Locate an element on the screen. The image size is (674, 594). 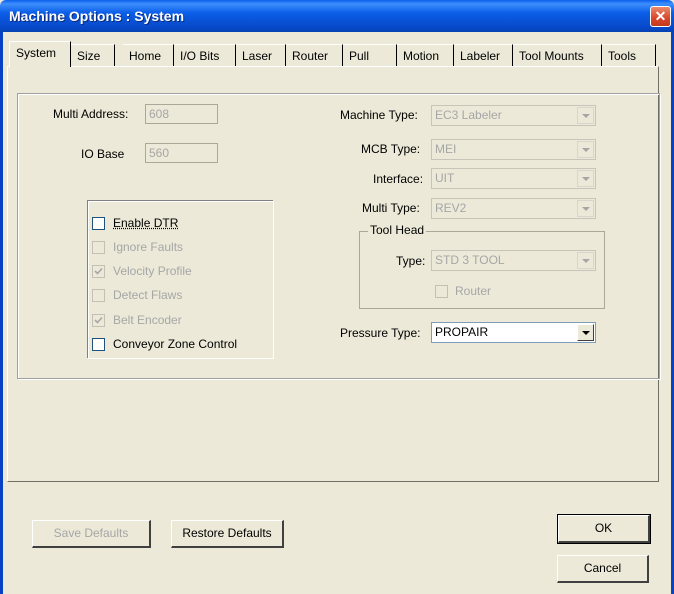
tab-home: Home is located at coordinates (148, 55).